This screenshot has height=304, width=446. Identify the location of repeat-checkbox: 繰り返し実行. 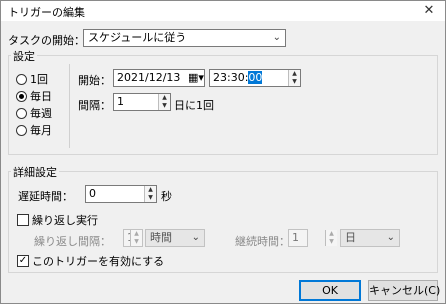
(57, 220).